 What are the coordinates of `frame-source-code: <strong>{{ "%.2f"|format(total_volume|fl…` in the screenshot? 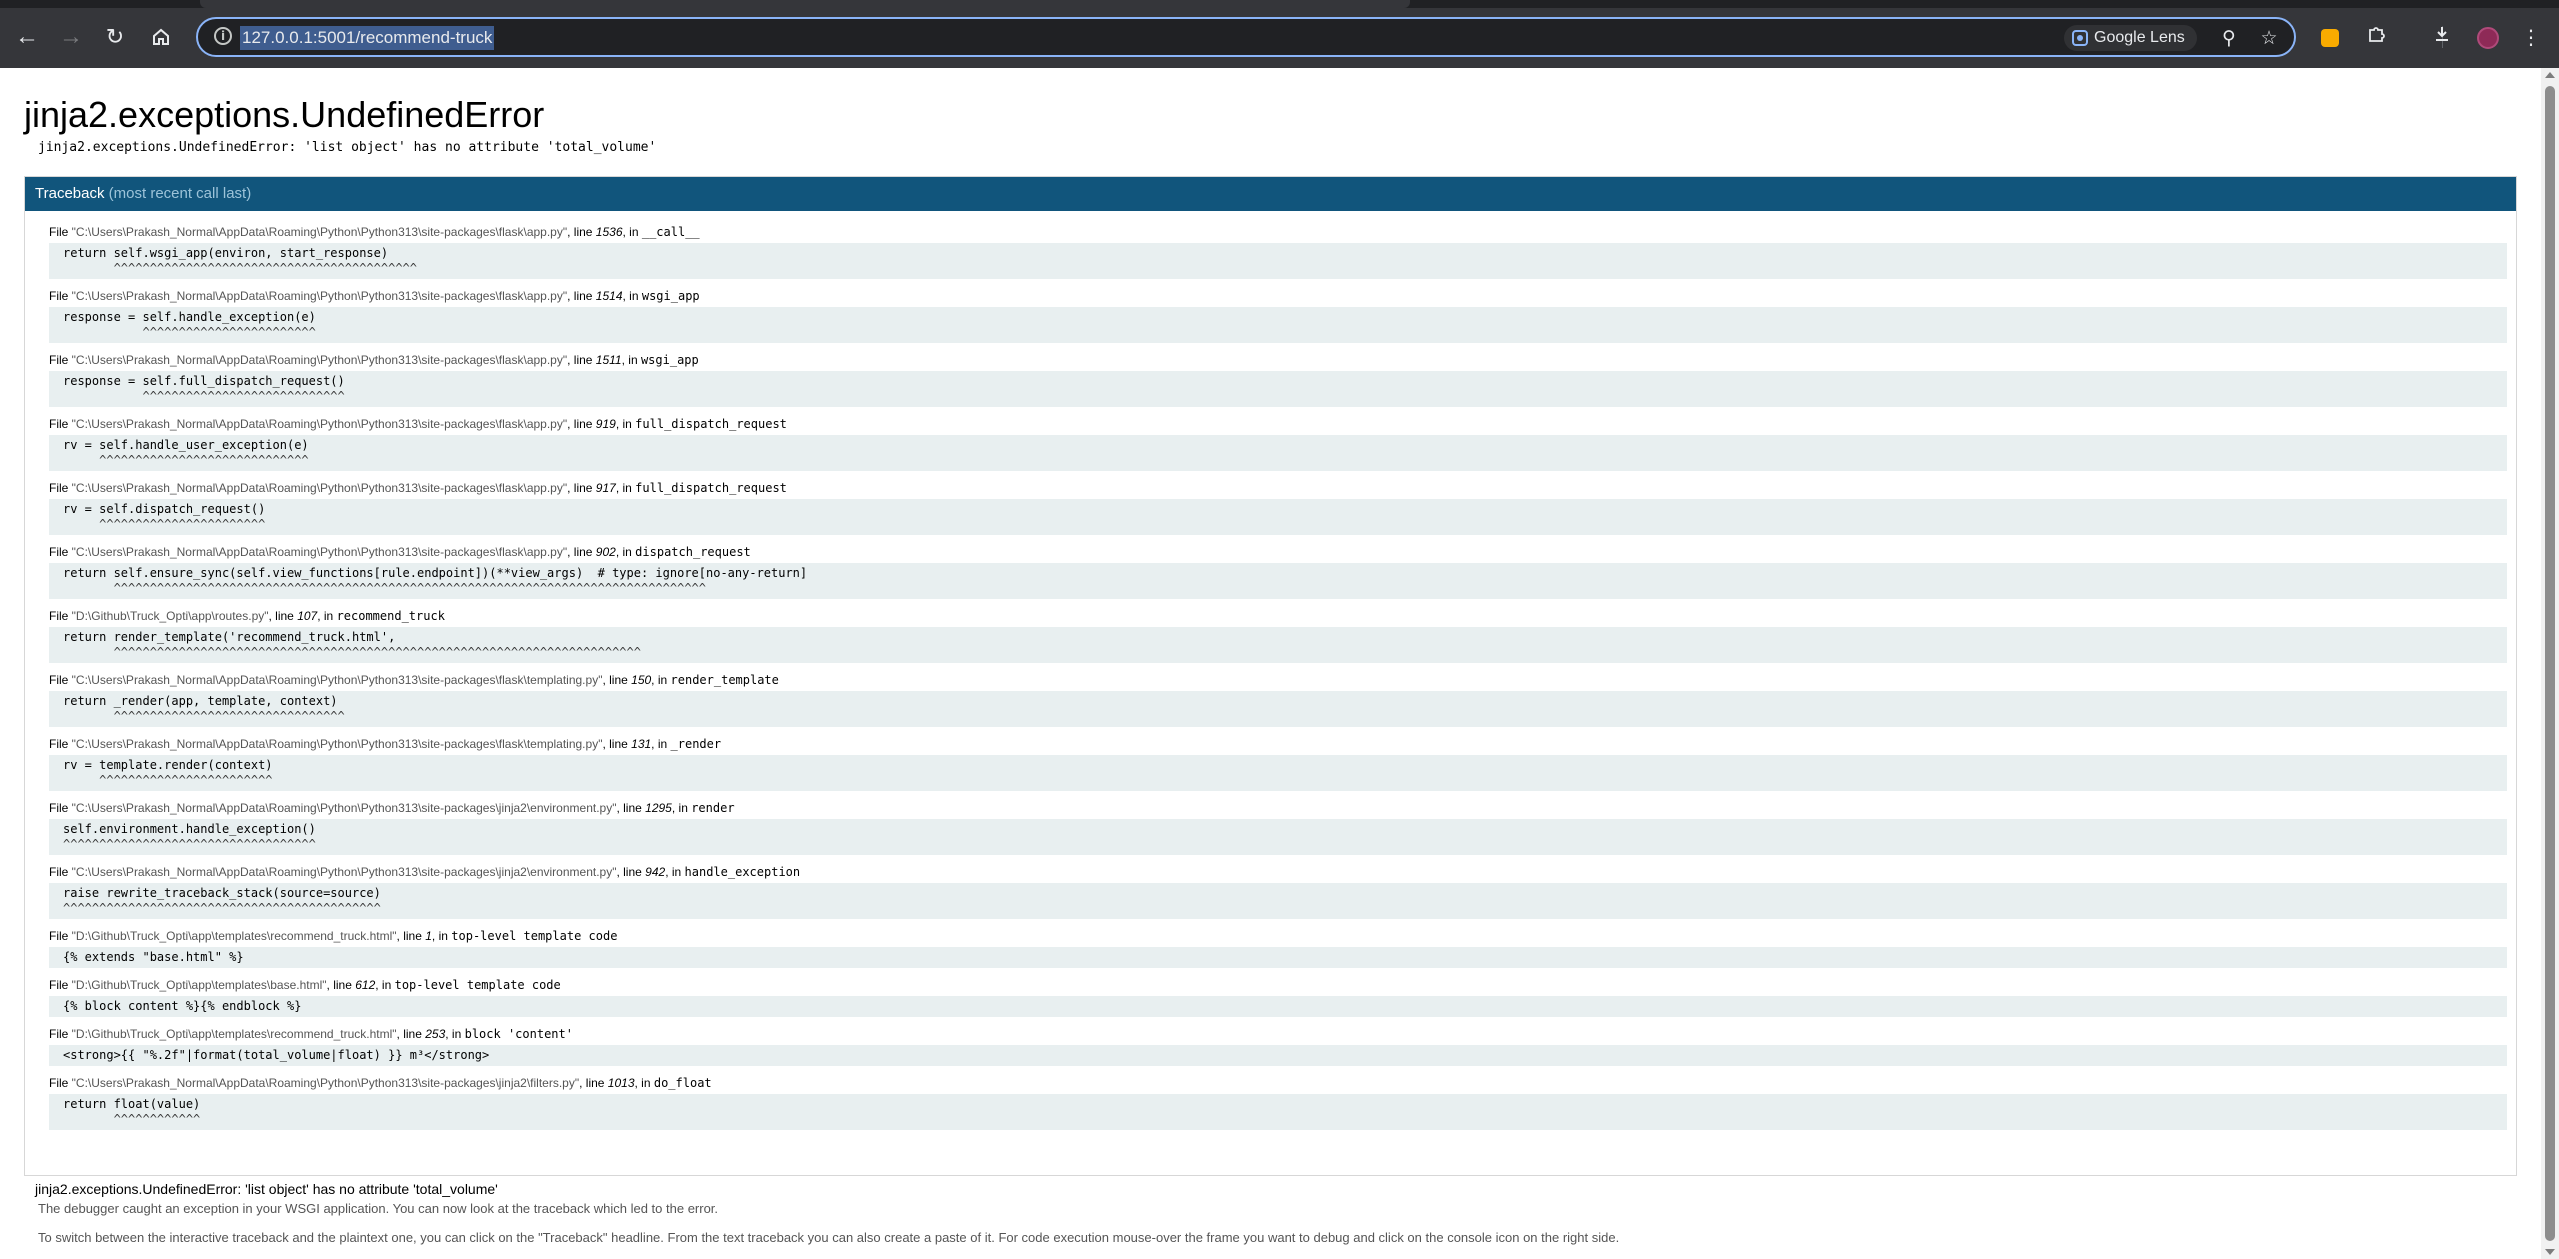 It's located at (1278, 1055).